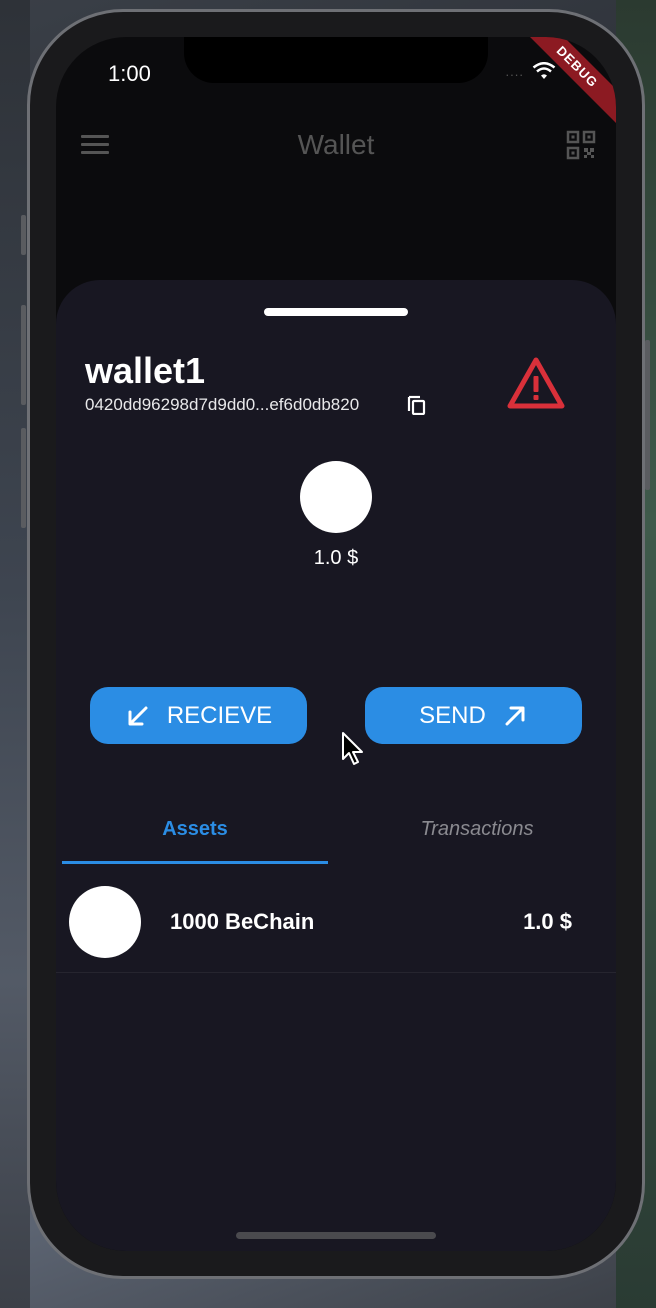 The height and width of the screenshot is (1308, 656). Describe the element at coordinates (15, 654) in the screenshot. I see `background-left` at that location.